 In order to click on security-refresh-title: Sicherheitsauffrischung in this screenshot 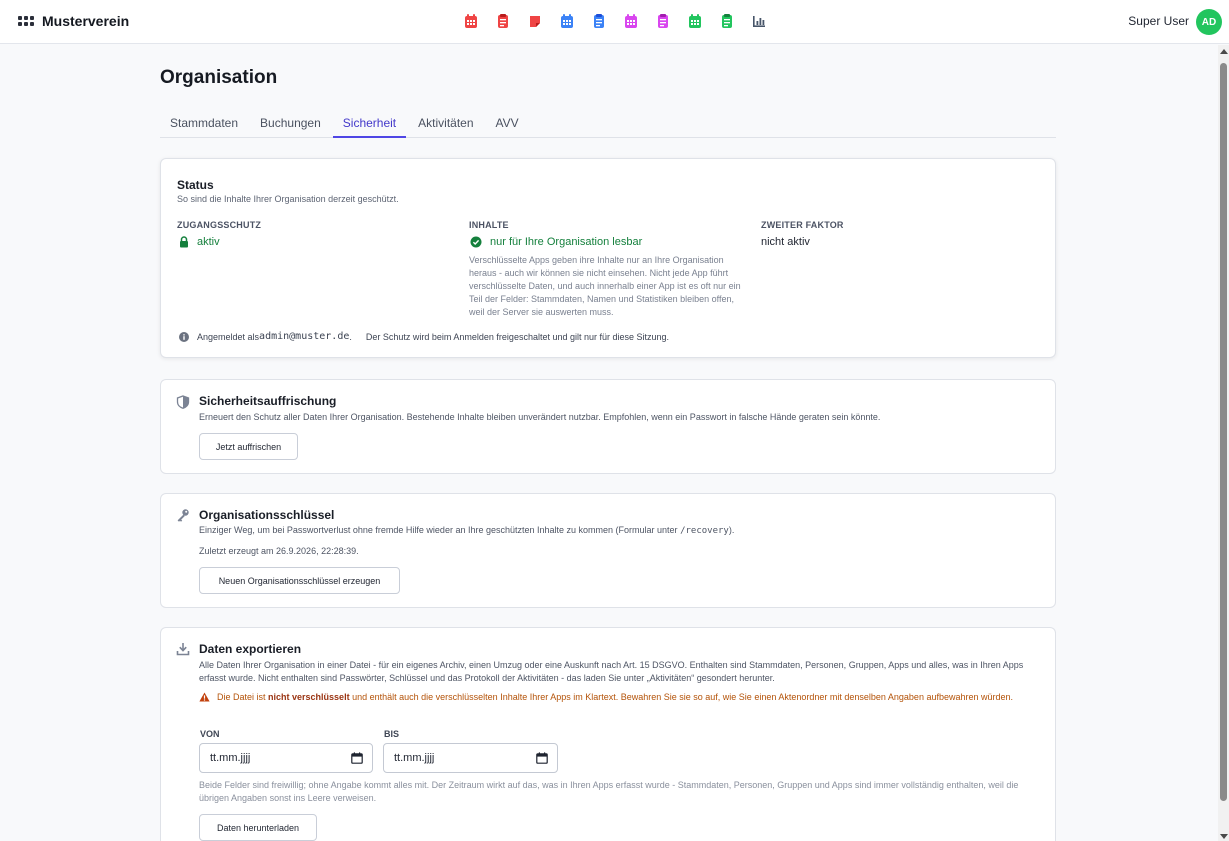, I will do `click(268, 401)`.